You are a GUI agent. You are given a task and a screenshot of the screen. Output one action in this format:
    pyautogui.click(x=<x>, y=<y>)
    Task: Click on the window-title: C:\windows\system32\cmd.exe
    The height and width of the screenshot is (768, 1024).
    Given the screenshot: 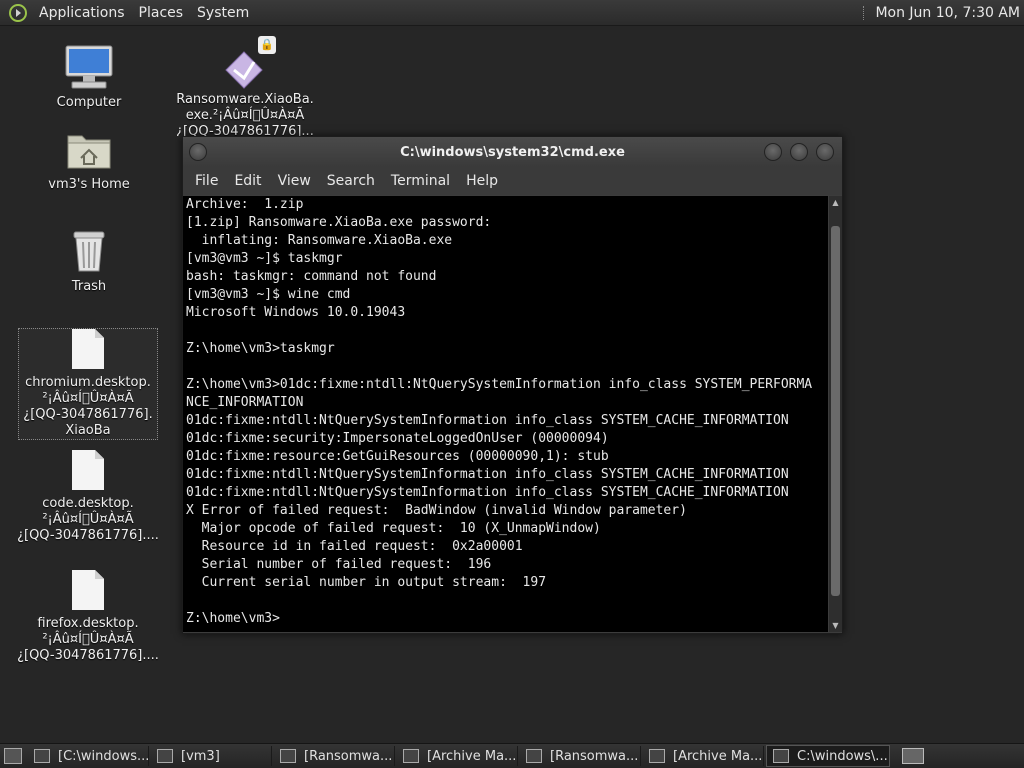 What is the action you would take?
    pyautogui.click(x=512, y=152)
    